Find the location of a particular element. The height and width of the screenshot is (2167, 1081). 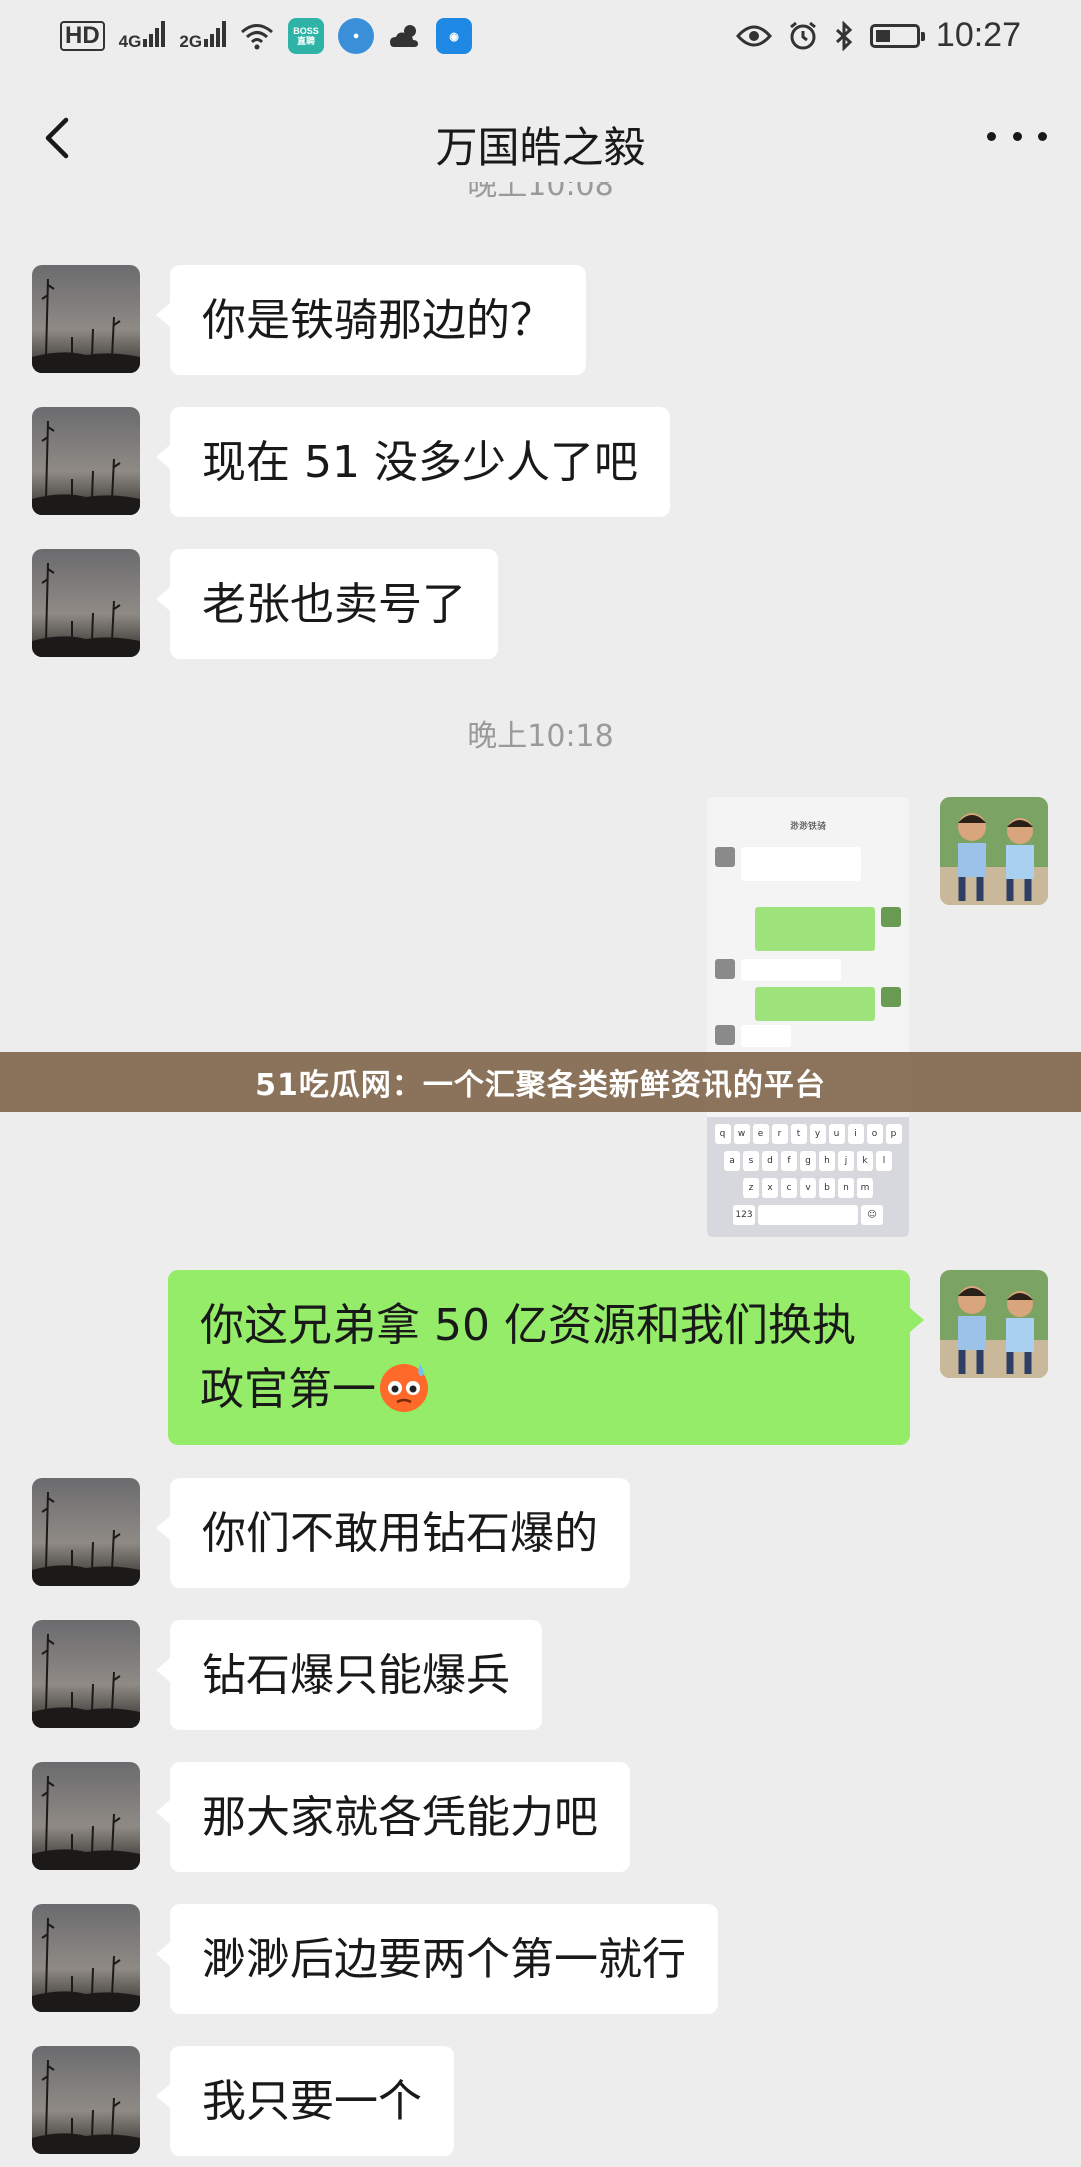

thumbnail-key: k is located at coordinates (865, 1161).